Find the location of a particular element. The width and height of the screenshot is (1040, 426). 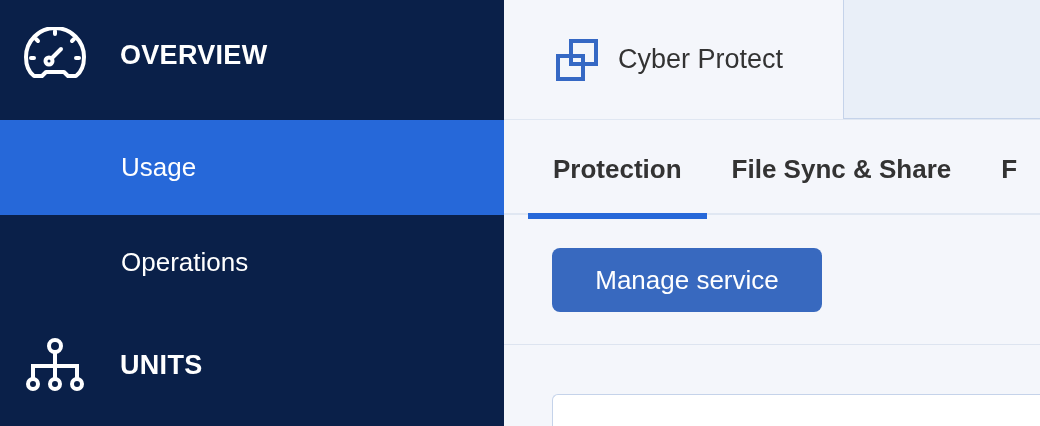

section-heading: UNITS is located at coordinates (161, 365).